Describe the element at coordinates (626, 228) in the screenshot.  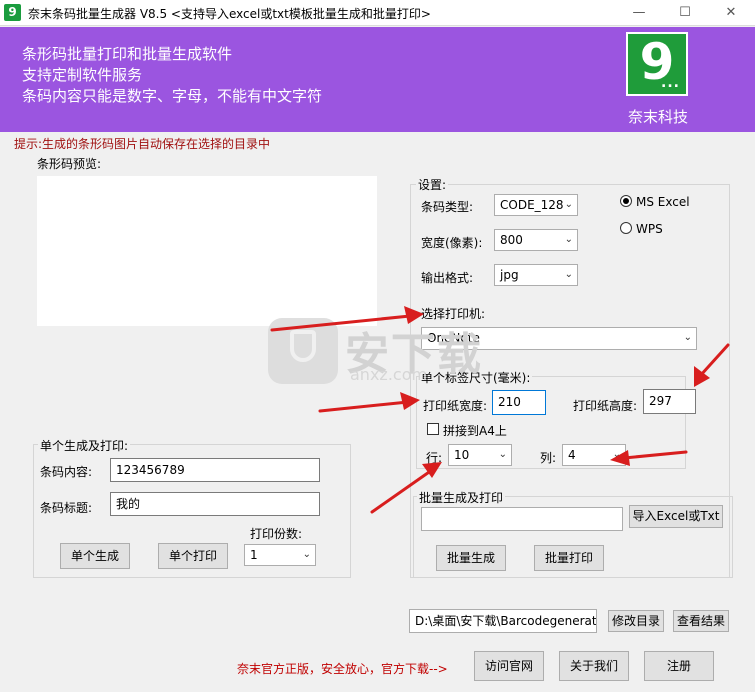
I see `radio-wps` at that location.